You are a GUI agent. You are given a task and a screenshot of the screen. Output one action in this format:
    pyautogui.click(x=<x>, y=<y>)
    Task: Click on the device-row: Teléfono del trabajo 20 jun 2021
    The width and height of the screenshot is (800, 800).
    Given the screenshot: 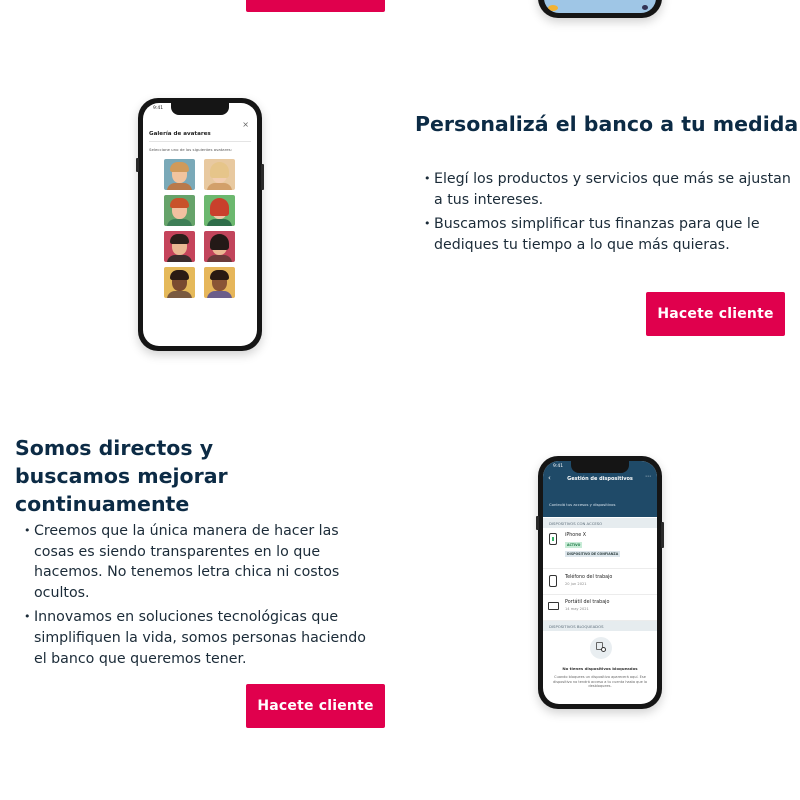 What is the action you would take?
    pyautogui.click(x=600, y=582)
    